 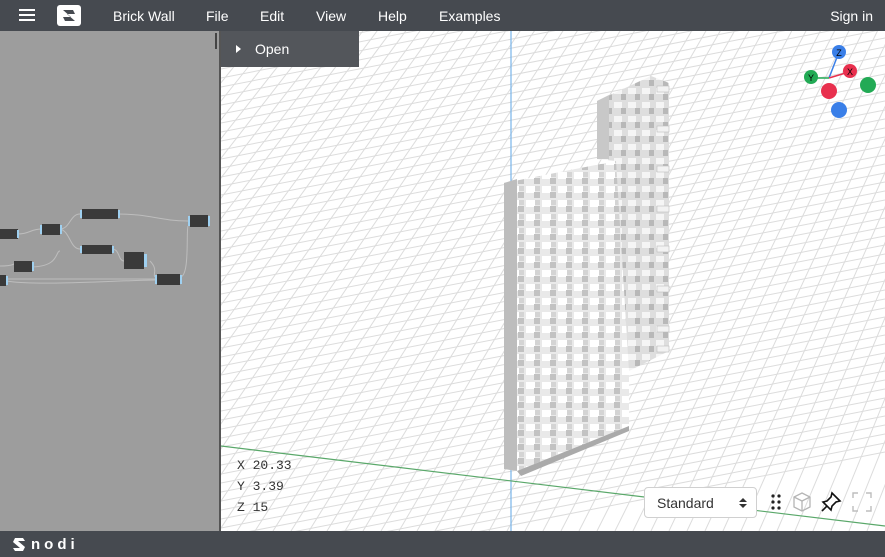 What do you see at coordinates (469, 16) in the screenshot?
I see `menu-examples: Examples` at bounding box center [469, 16].